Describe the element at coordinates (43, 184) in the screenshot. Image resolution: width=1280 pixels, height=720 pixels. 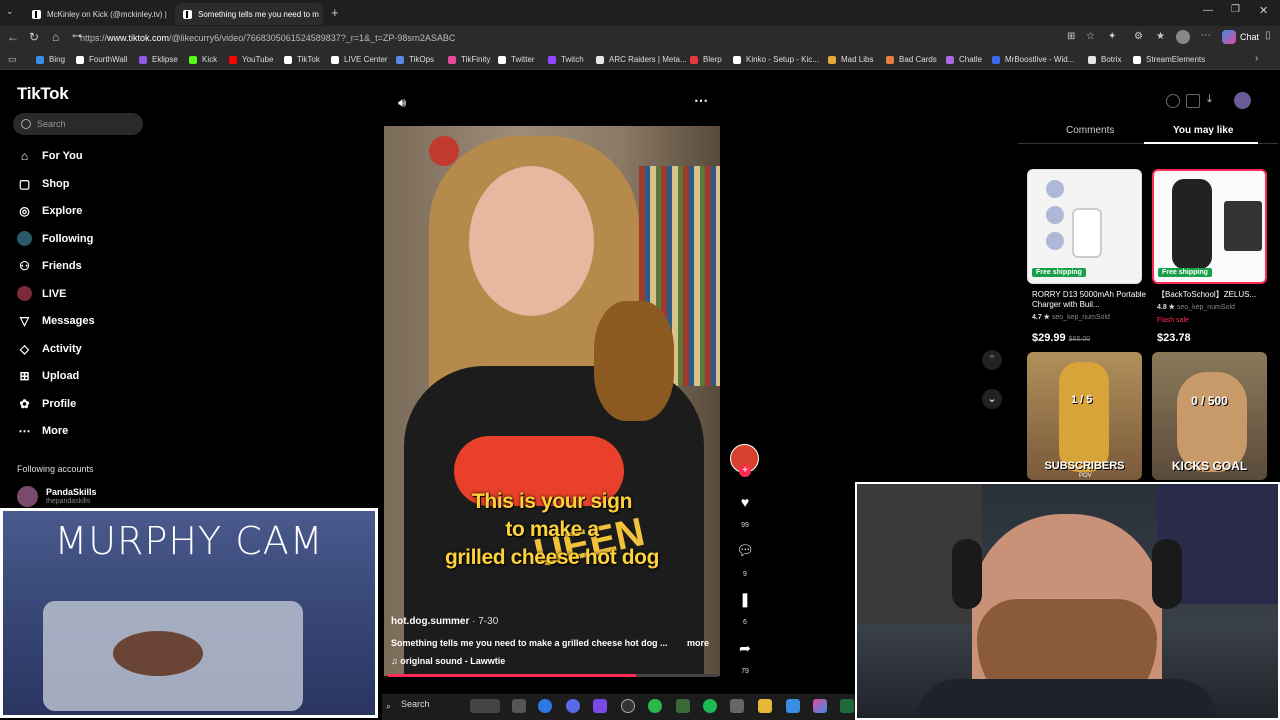
I see `sidebar-item-shop: ▢ Shop` at that location.